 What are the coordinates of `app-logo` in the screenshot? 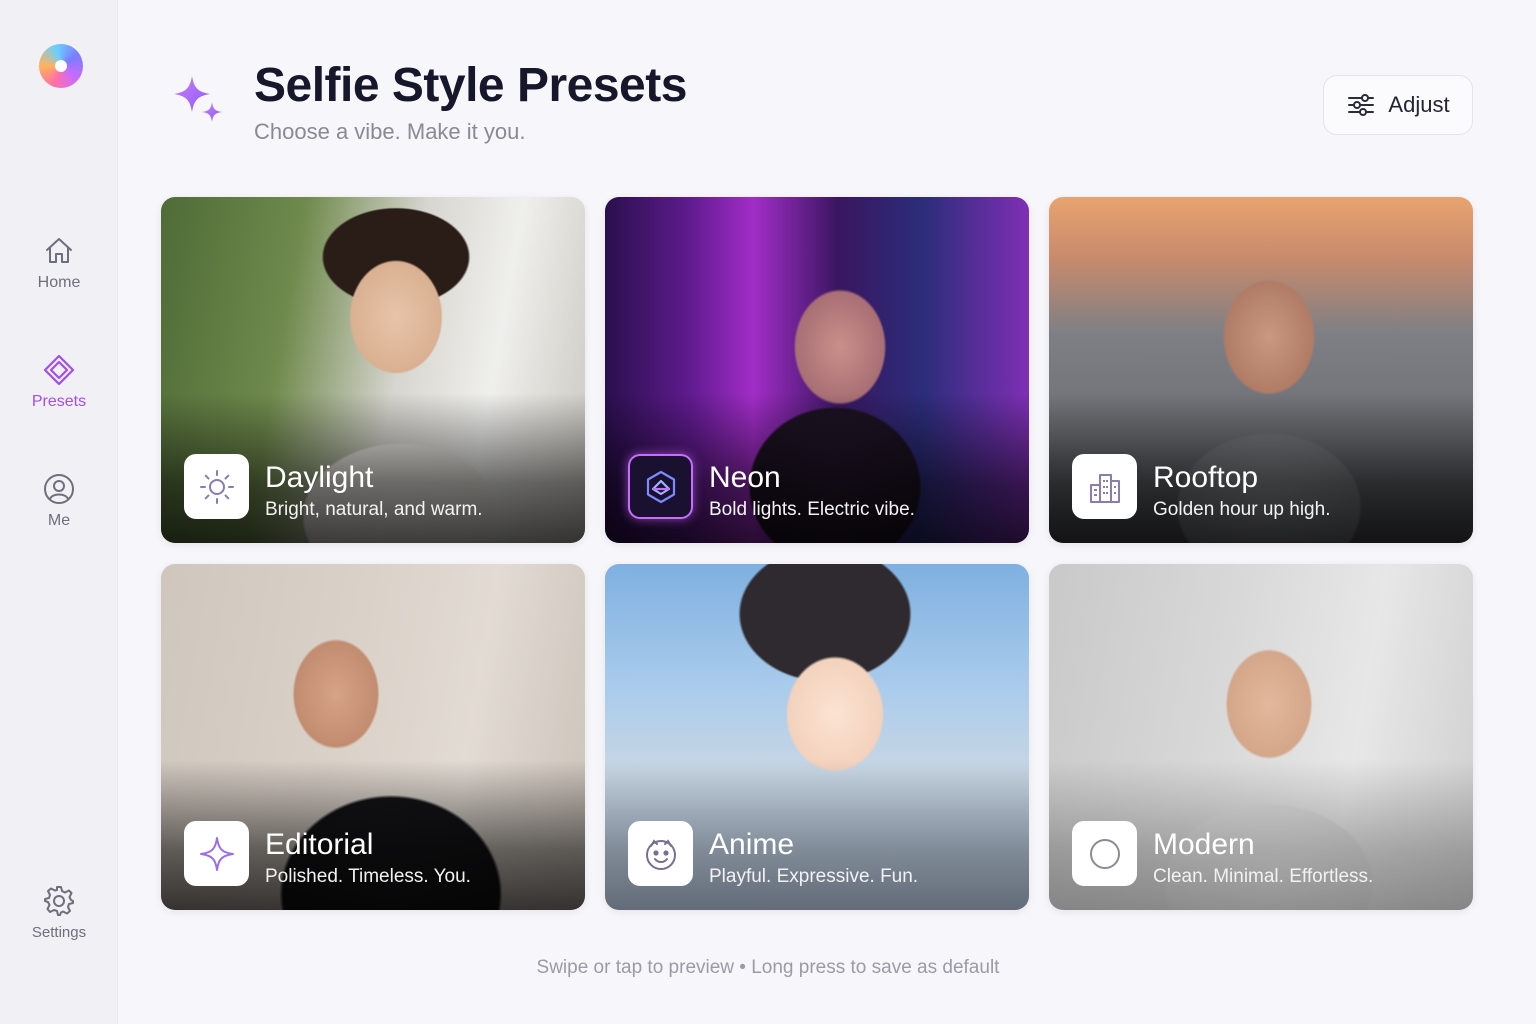 It's located at (61, 66).